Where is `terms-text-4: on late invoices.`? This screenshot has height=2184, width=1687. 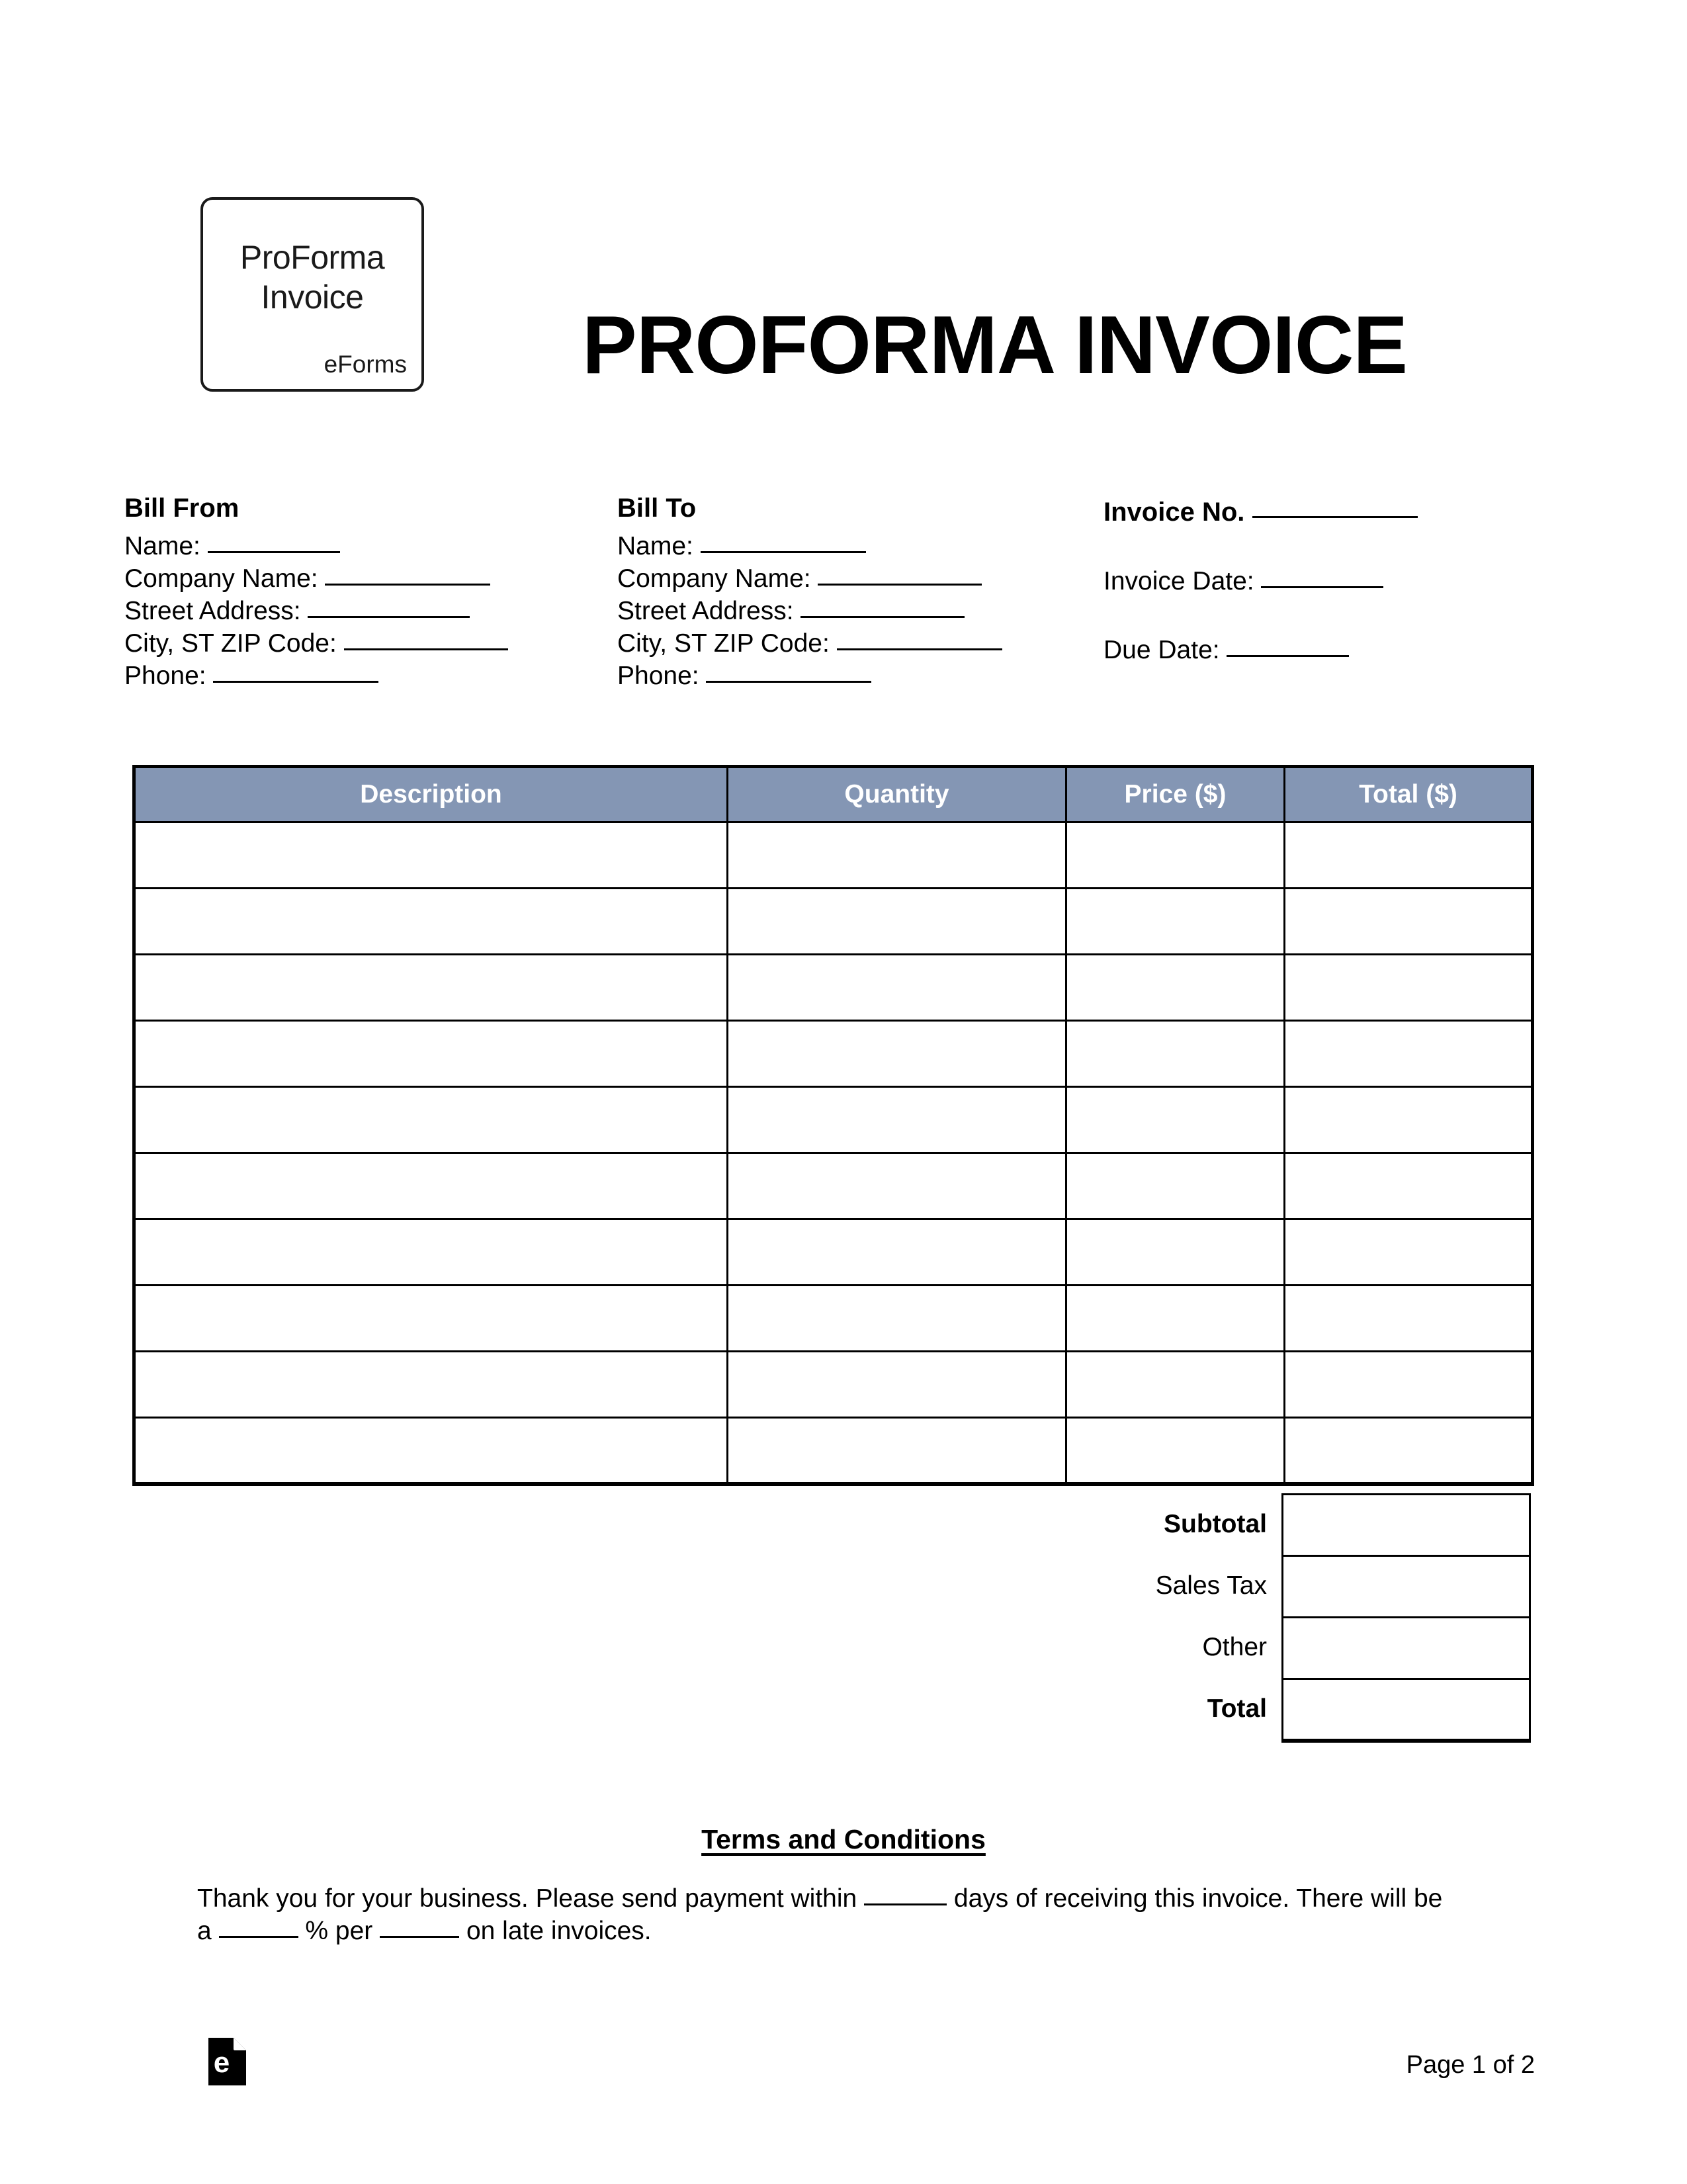
terms-text-4: on late invoices. is located at coordinates (559, 1931).